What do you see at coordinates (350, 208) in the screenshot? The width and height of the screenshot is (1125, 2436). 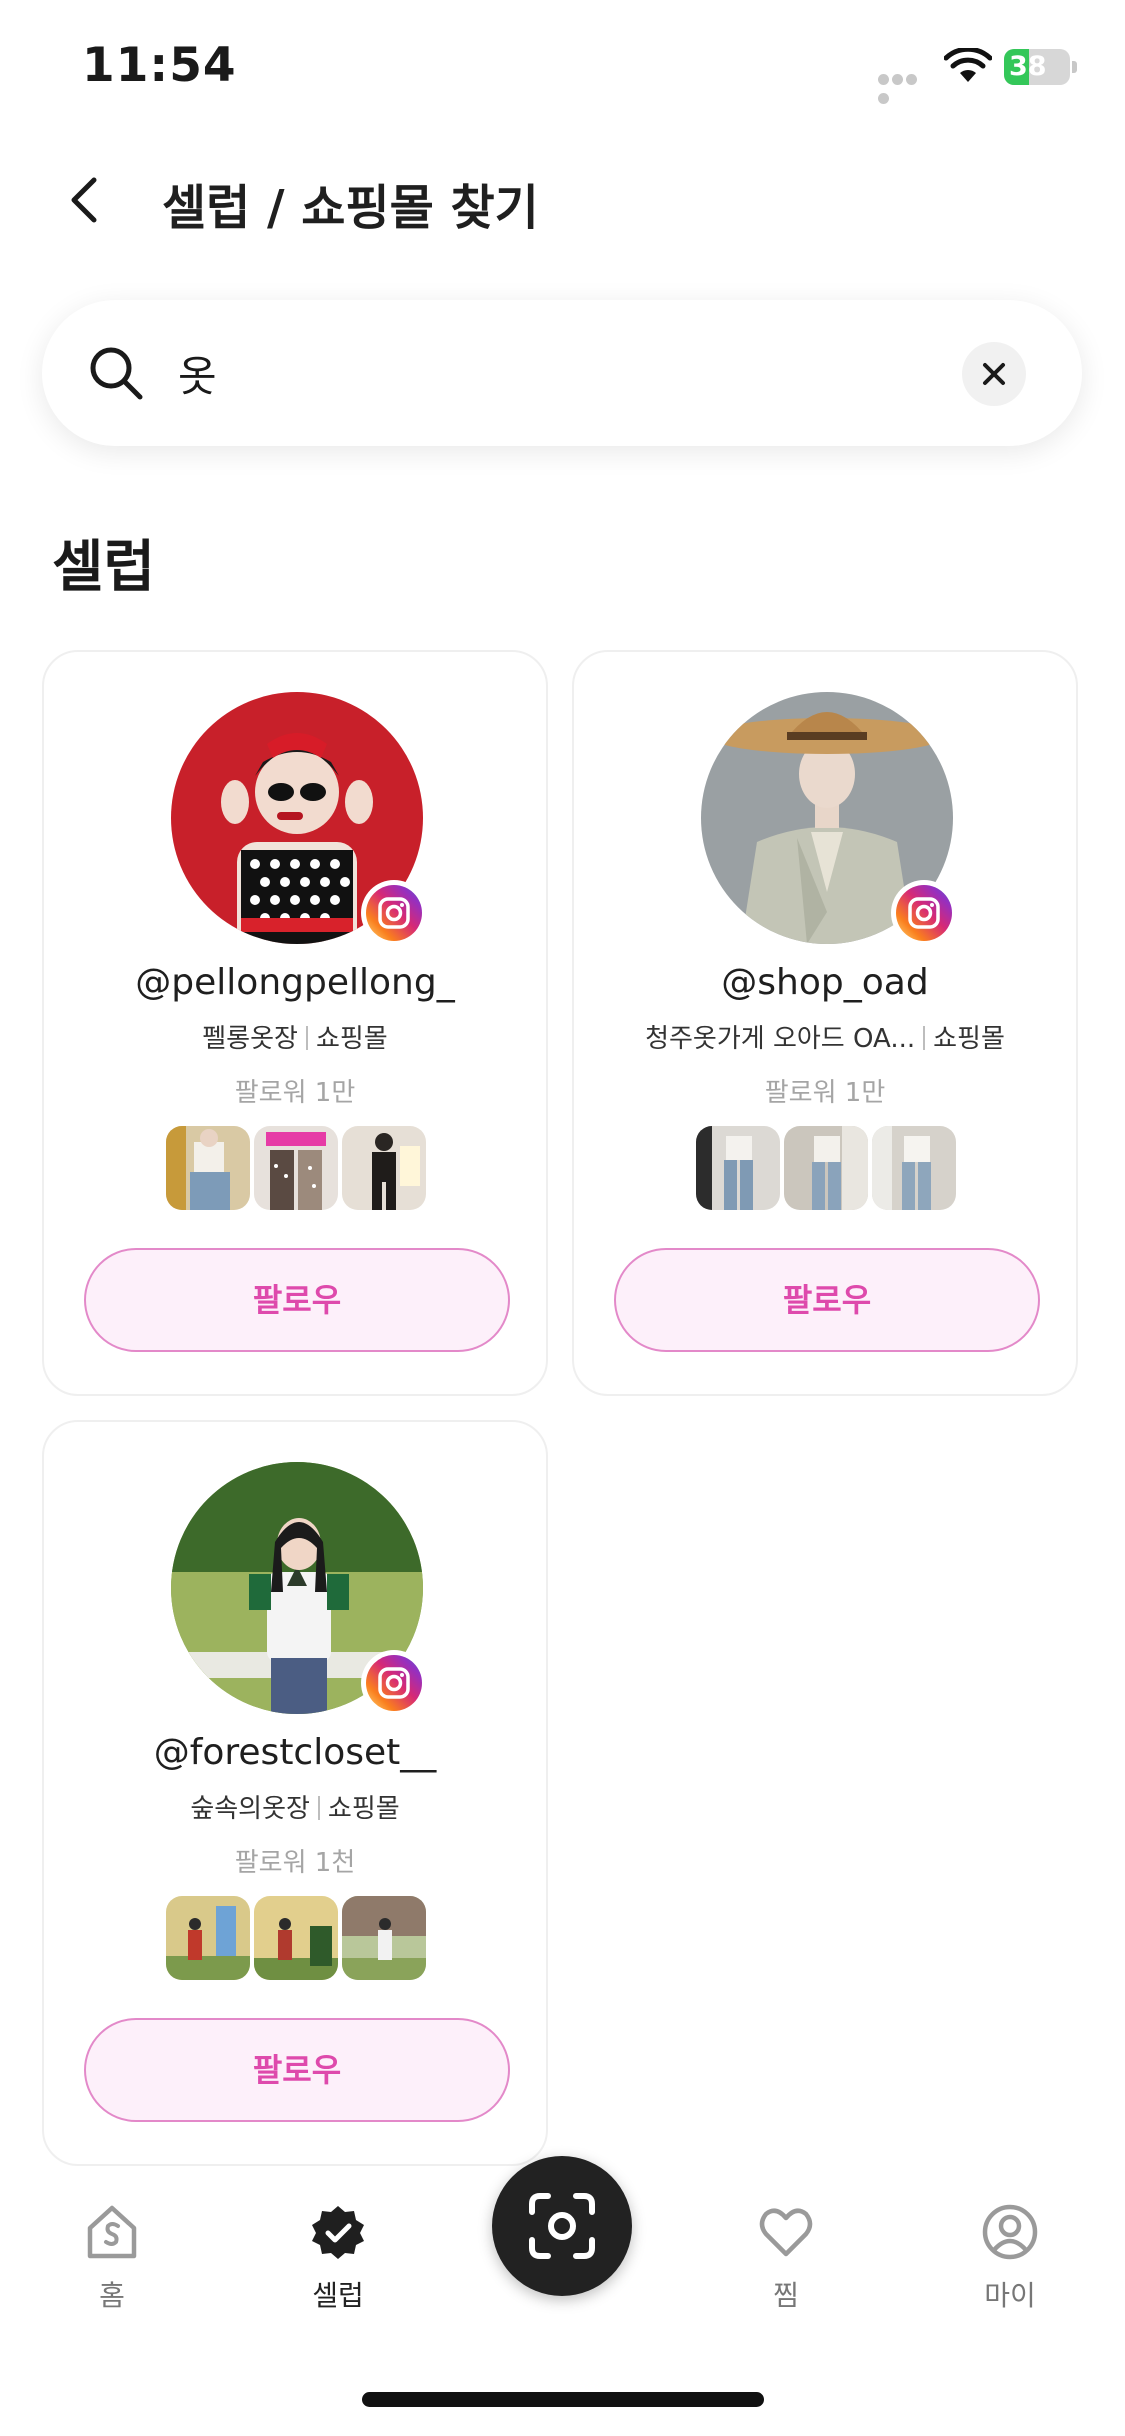 I see `page-title: 셀럽 / 쇼핑몰 찾기` at bounding box center [350, 208].